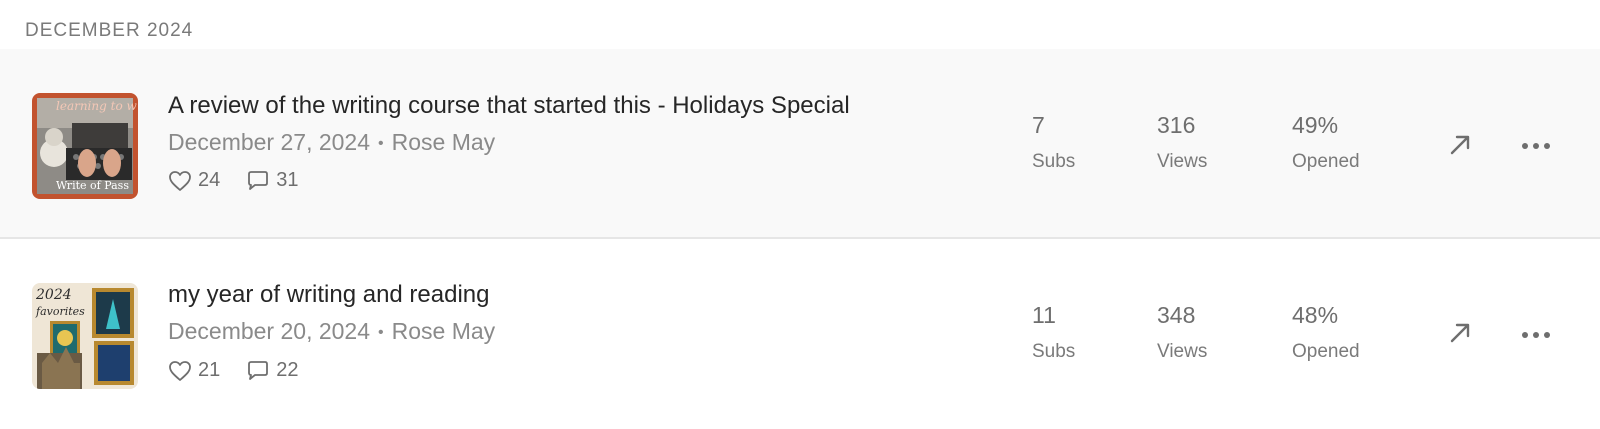 This screenshot has width=1600, height=429. Describe the element at coordinates (233, 180) in the screenshot. I see `post-engagement: 24 31` at that location.